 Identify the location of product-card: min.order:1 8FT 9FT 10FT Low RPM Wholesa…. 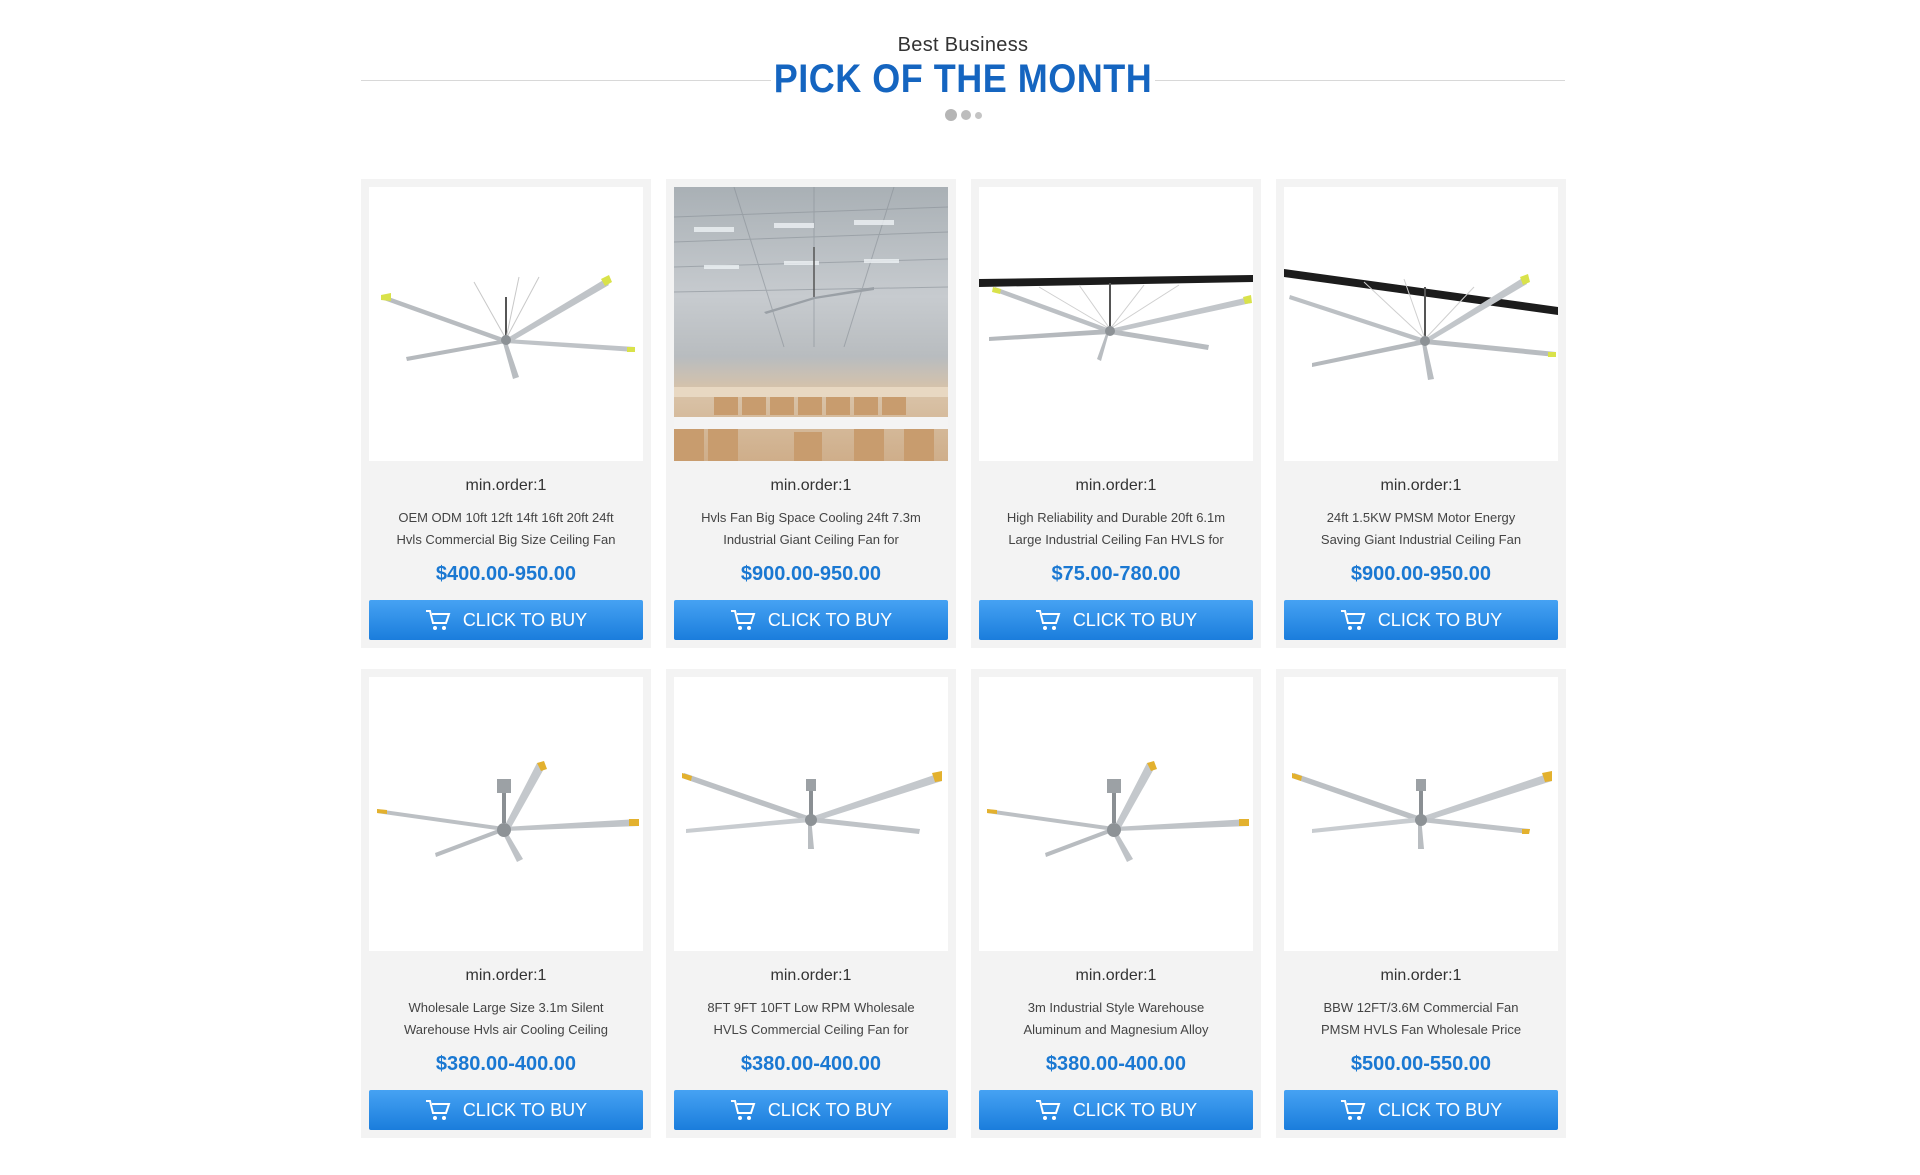
(811, 903).